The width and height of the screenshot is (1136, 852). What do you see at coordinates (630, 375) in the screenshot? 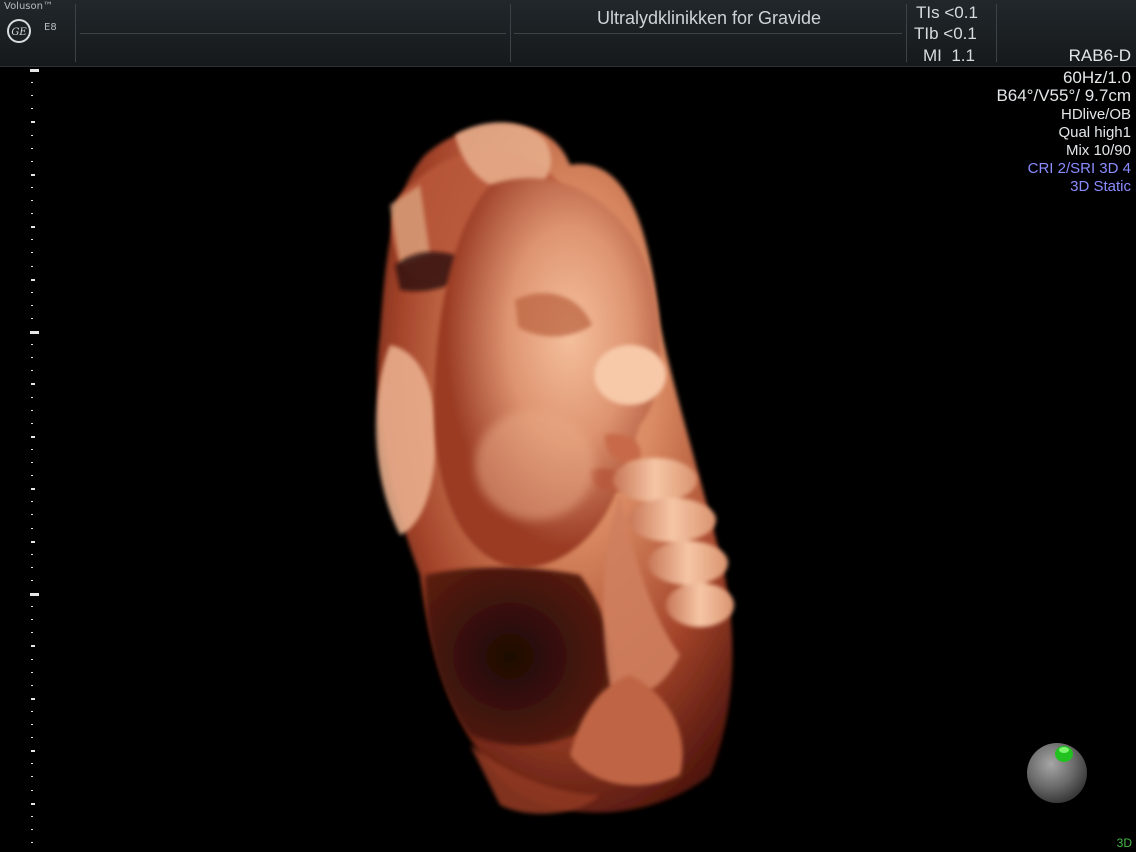
I see `nose` at bounding box center [630, 375].